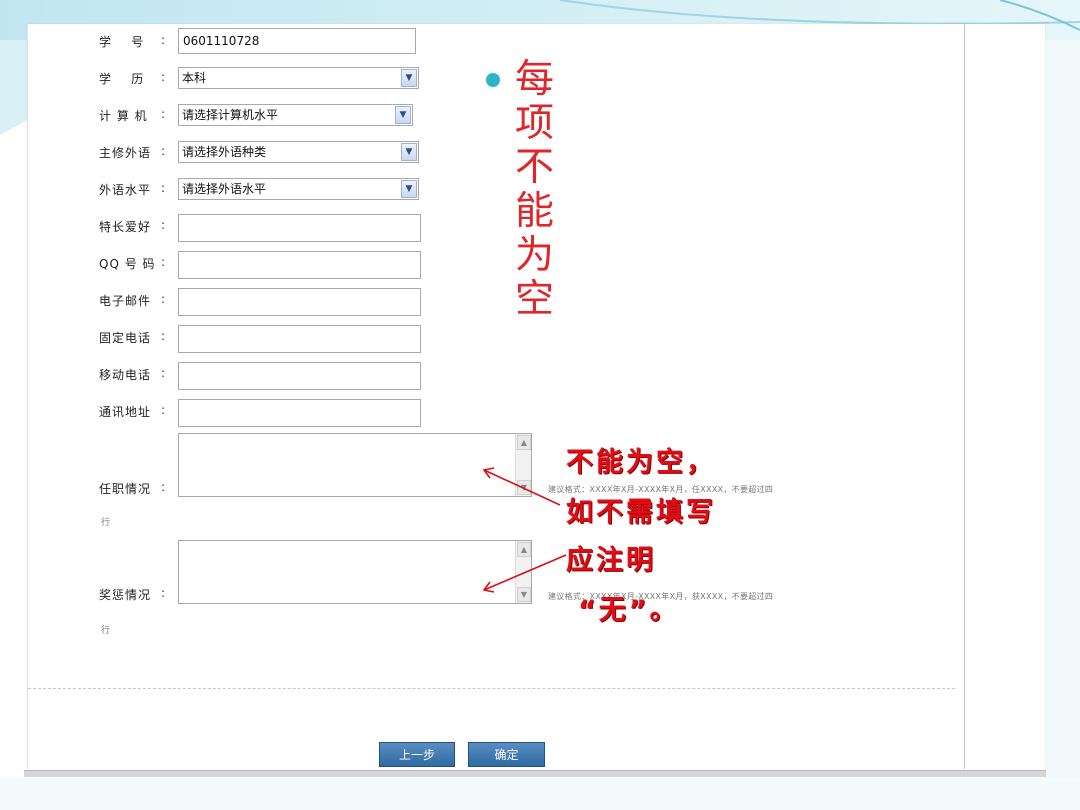  Describe the element at coordinates (417, 754) in the screenshot. I see `previous-step-button: 上一步` at that location.